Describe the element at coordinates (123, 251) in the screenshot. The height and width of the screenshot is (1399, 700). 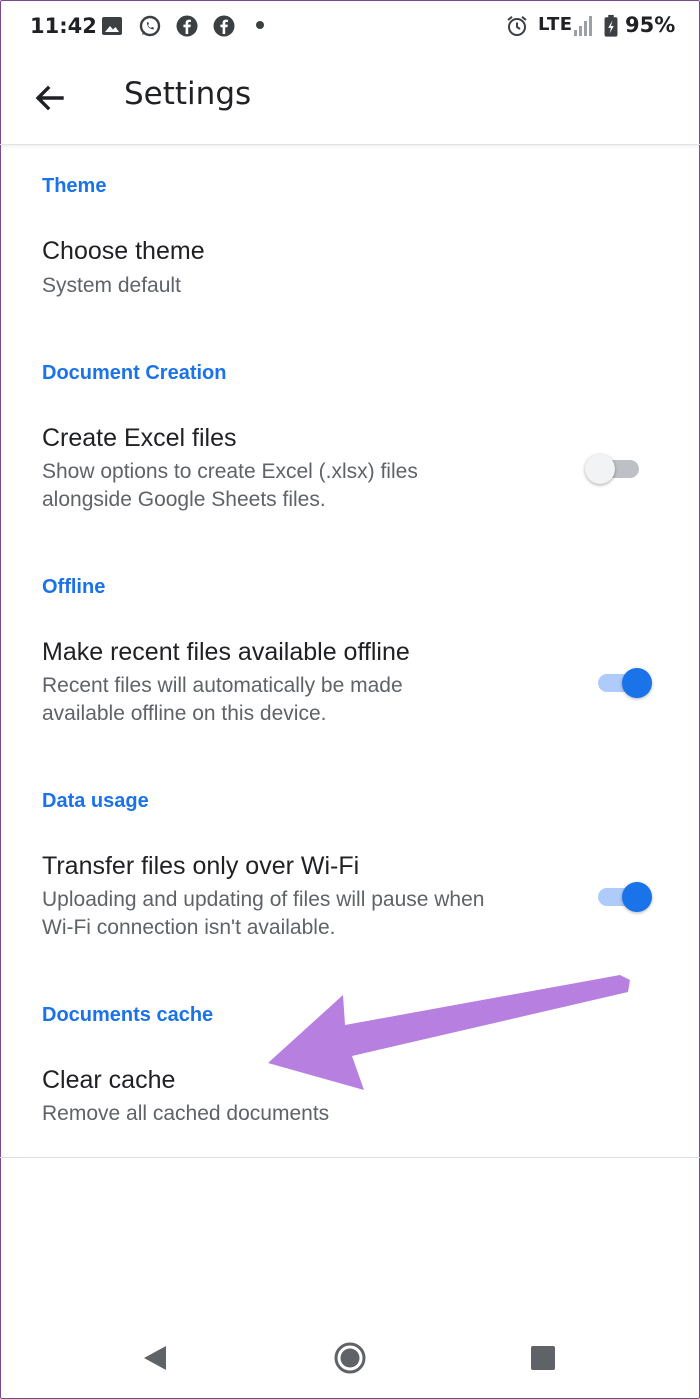
I see `pref-title: Choose theme` at that location.